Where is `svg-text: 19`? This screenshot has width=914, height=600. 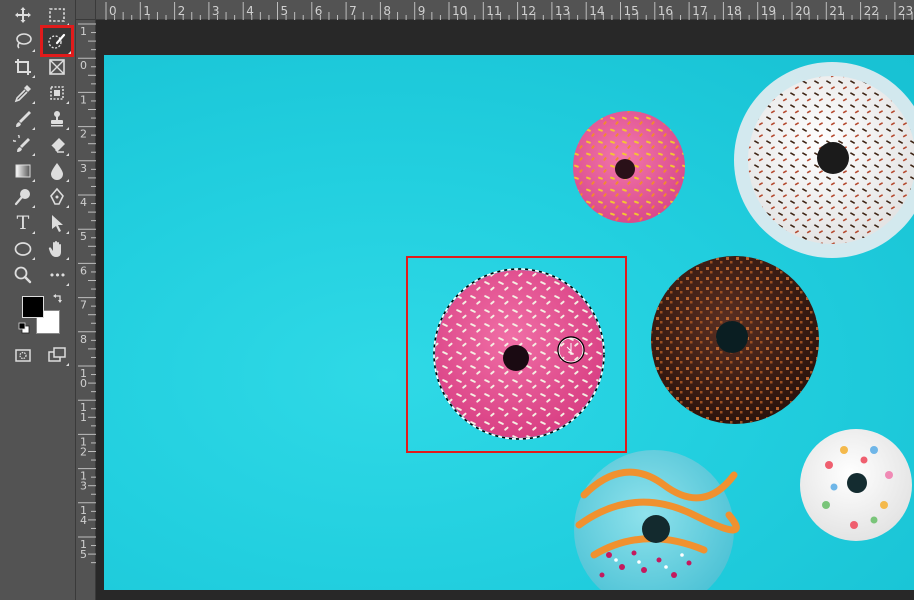
svg-text: 19 is located at coordinates (768, 11).